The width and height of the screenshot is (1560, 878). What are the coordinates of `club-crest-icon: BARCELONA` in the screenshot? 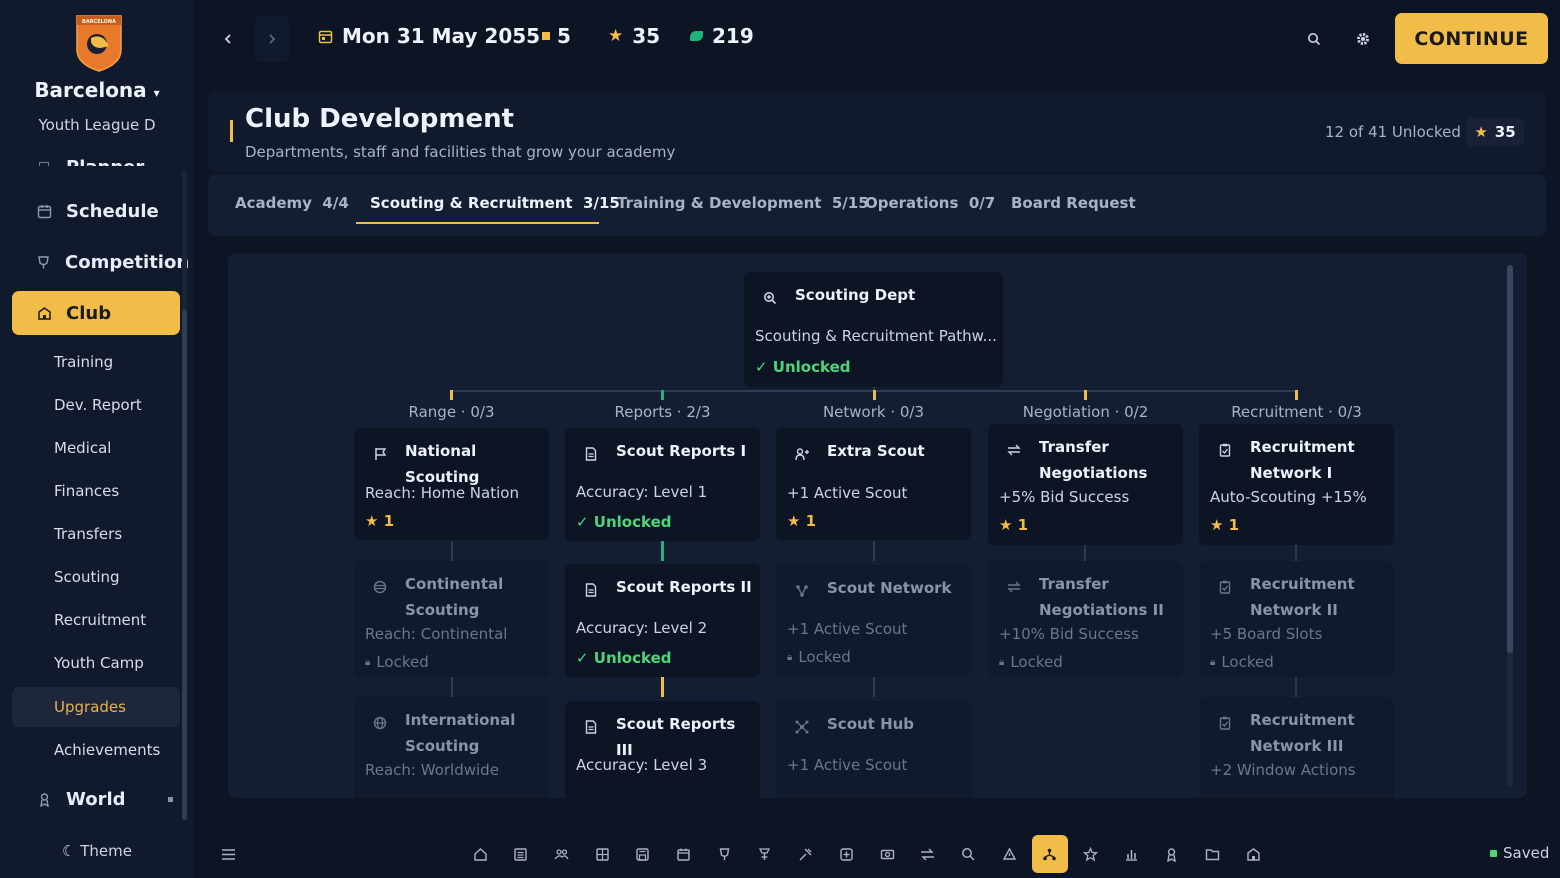 It's located at (99, 43).